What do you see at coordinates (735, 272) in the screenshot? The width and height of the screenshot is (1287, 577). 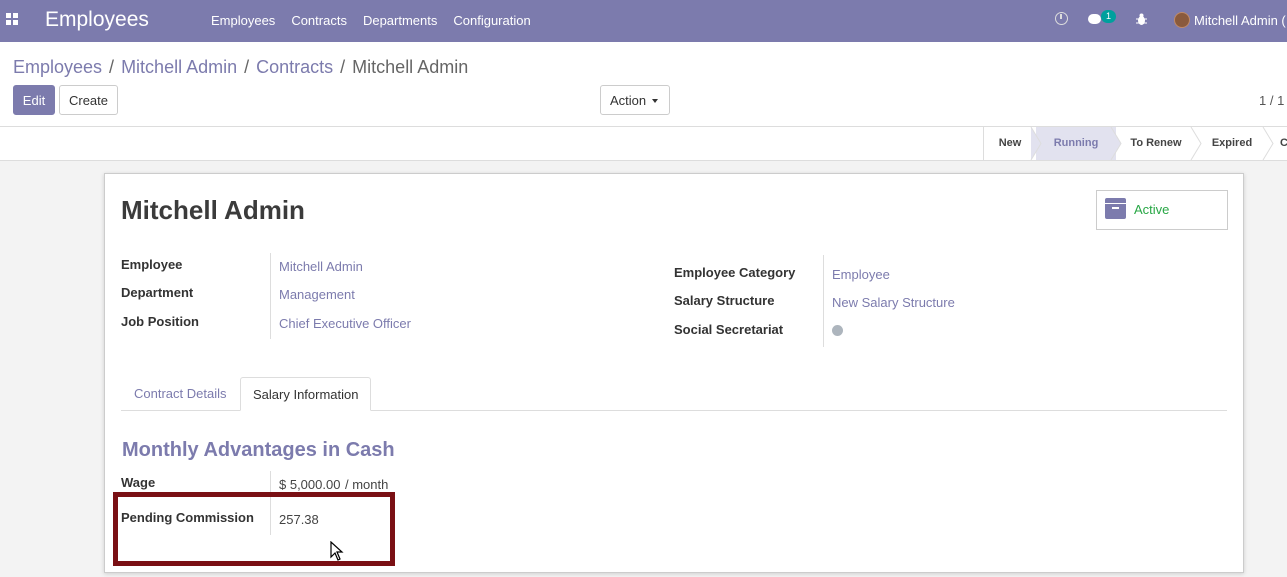 I see `employee-category-label: Employee Category` at bounding box center [735, 272].